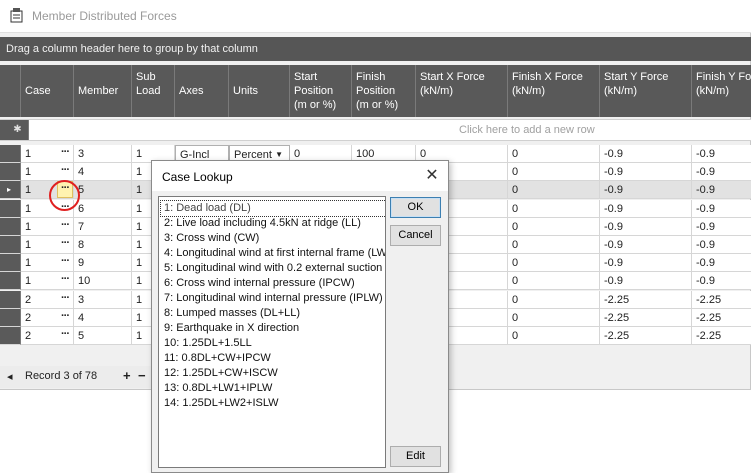  Describe the element at coordinates (103, 209) in the screenshot. I see `cell-member: 6` at that location.